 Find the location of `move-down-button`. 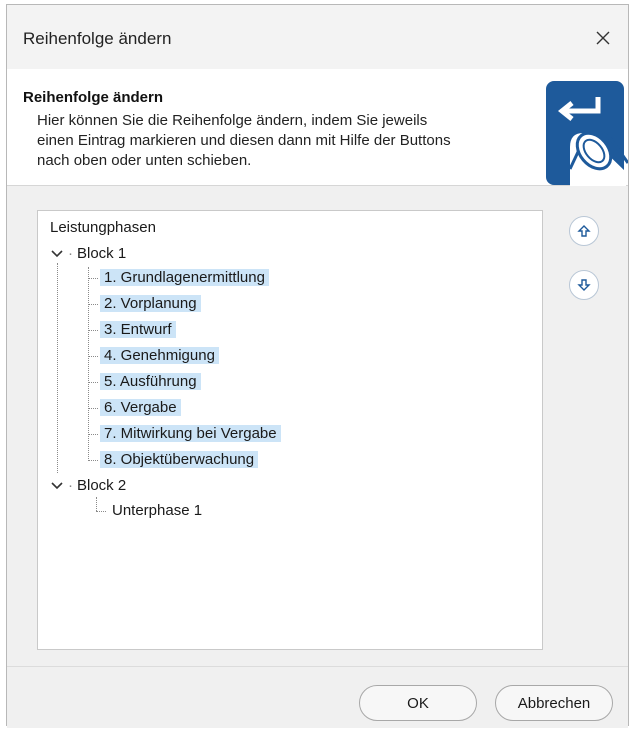

move-down-button is located at coordinates (584, 285).